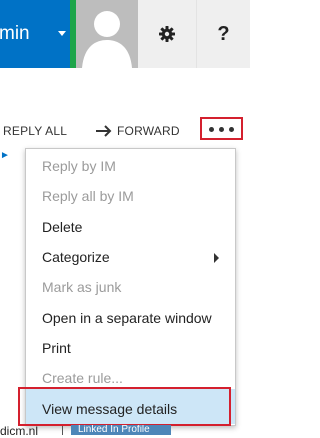 The width and height of the screenshot is (320, 438). Describe the element at coordinates (62, 33) in the screenshot. I see `chevron-down-icon` at that location.